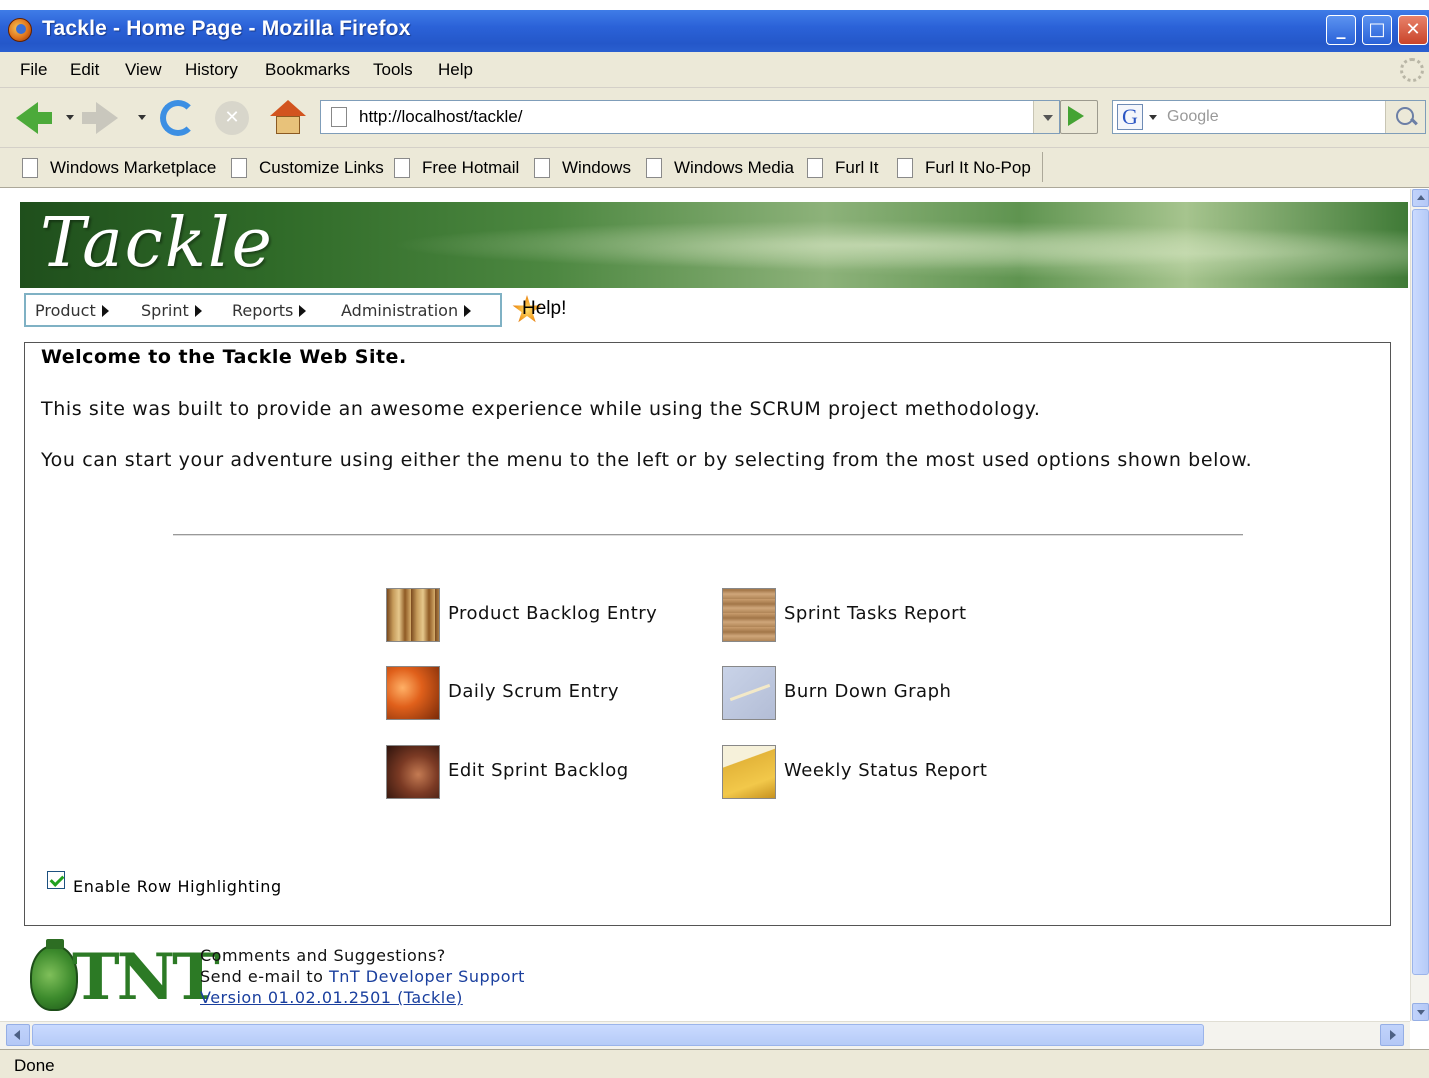 The height and width of the screenshot is (1078, 1429). I want to click on back-arrow-icon, so click(34, 118).